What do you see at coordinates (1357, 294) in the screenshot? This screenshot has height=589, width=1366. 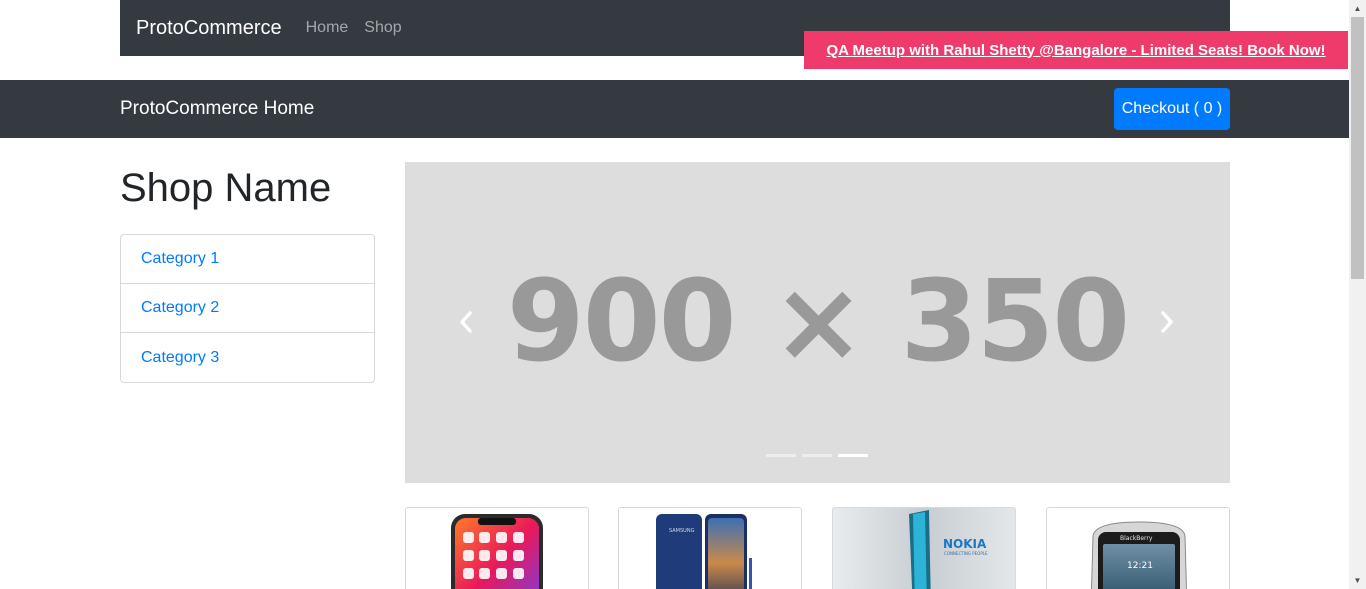 I see `page-scrollbar: ▲ ▼` at bounding box center [1357, 294].